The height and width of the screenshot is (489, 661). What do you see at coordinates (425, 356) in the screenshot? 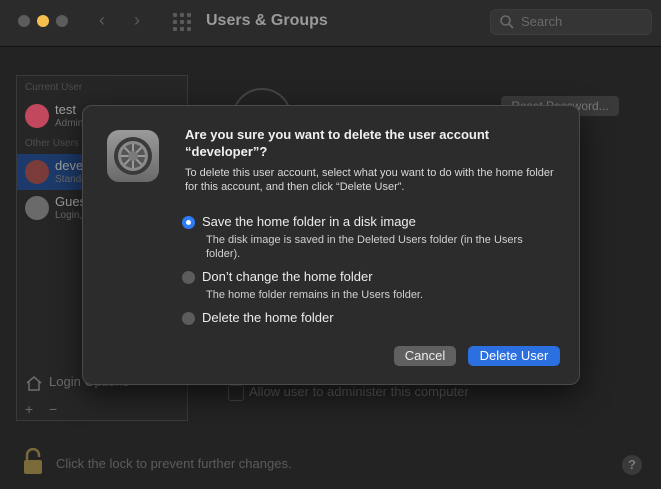
I see `cancel-button: Cancel` at bounding box center [425, 356].